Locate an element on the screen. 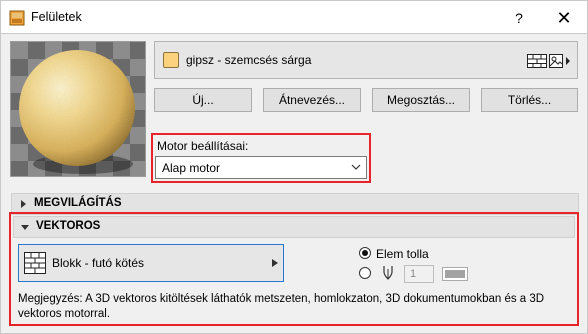 This screenshot has width=588, height=334. title-bar: Felületek ? ✕ is located at coordinates (294, 17).